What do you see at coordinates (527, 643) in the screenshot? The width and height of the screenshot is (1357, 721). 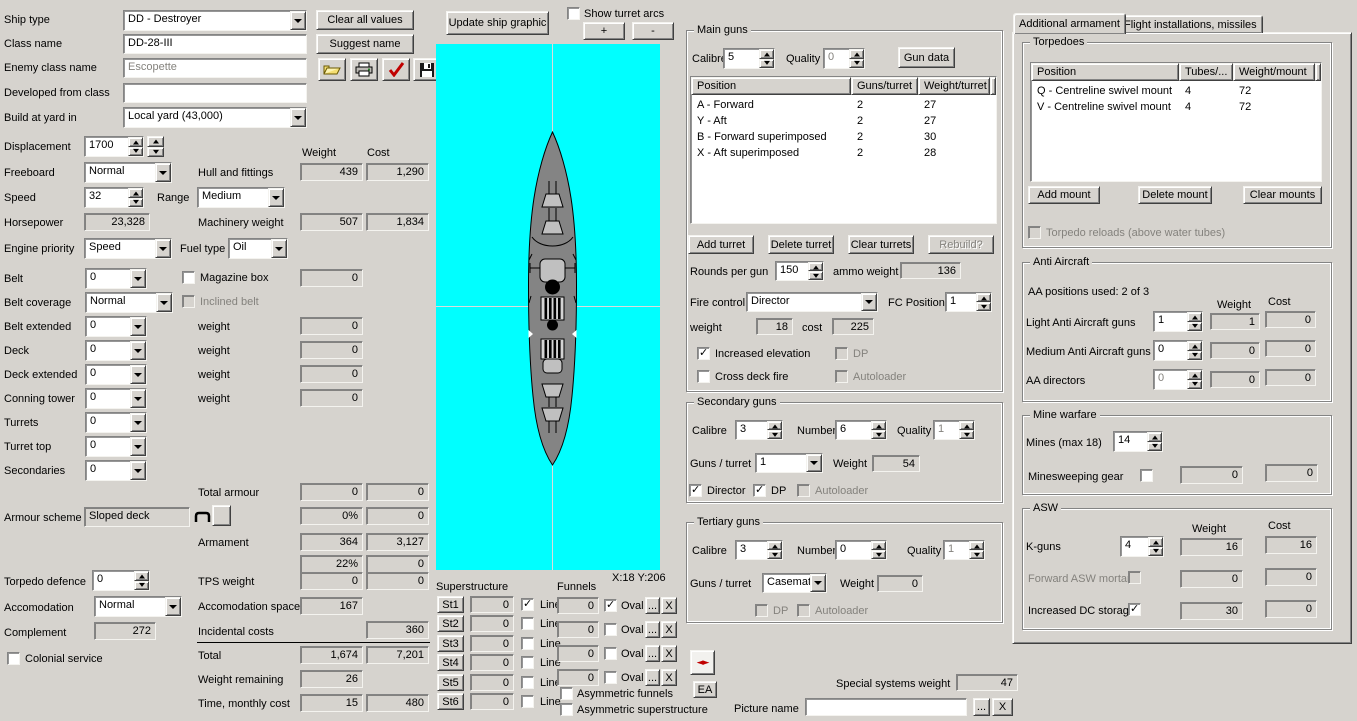 I see `st3-line-checkbox` at bounding box center [527, 643].